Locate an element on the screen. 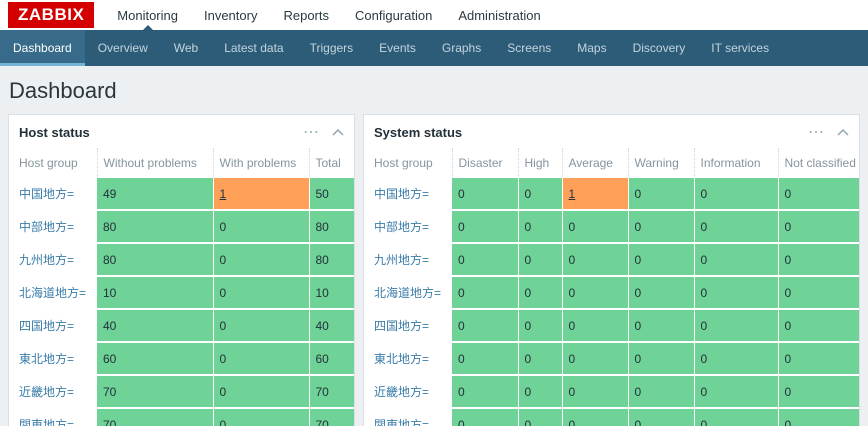  table-row: 四国地方= 40 0 40 is located at coordinates (181, 326).